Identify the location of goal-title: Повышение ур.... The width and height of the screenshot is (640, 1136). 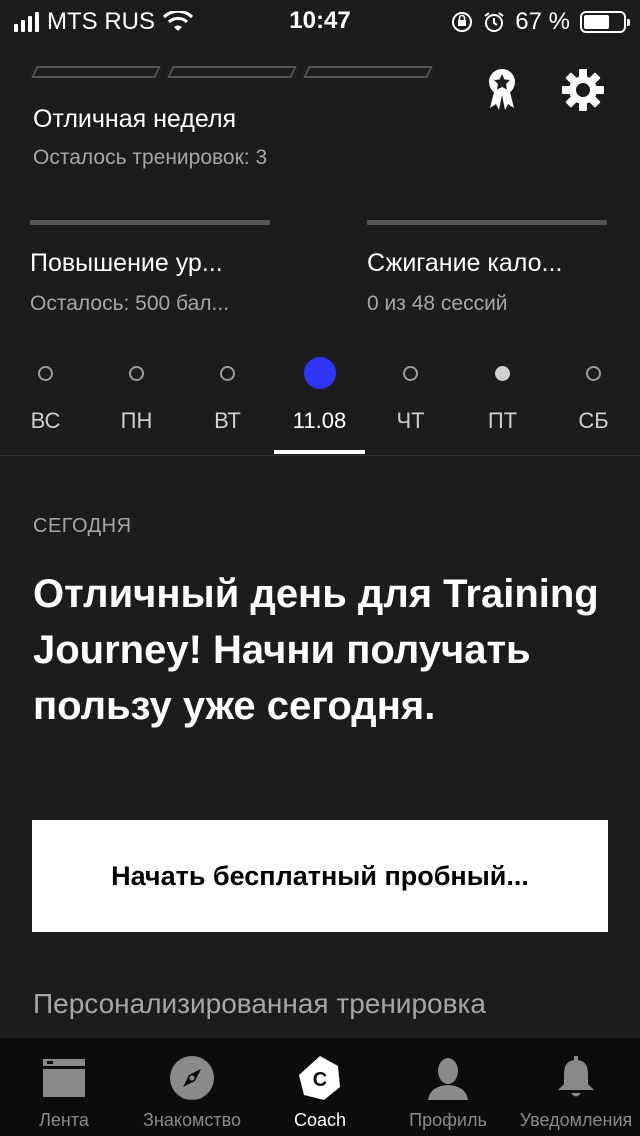
(126, 263).